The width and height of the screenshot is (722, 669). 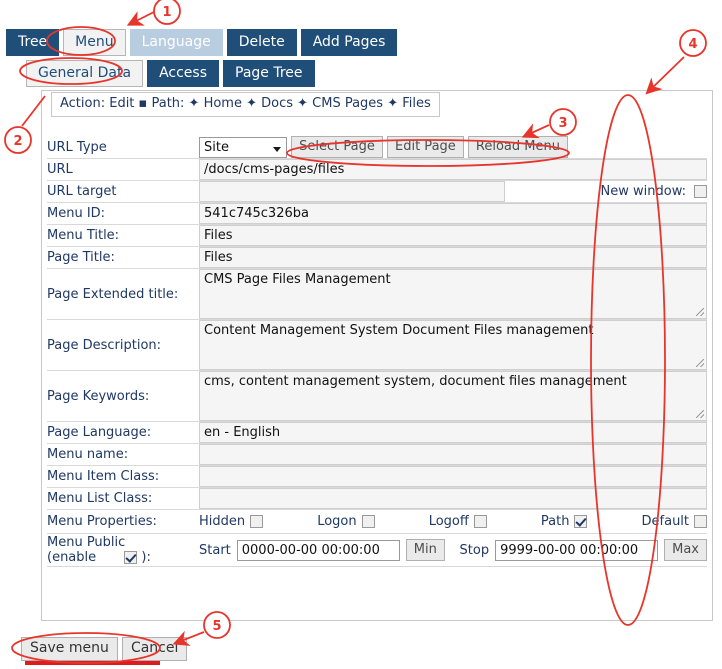 I want to click on menu-item-class-input, so click(x=453, y=476).